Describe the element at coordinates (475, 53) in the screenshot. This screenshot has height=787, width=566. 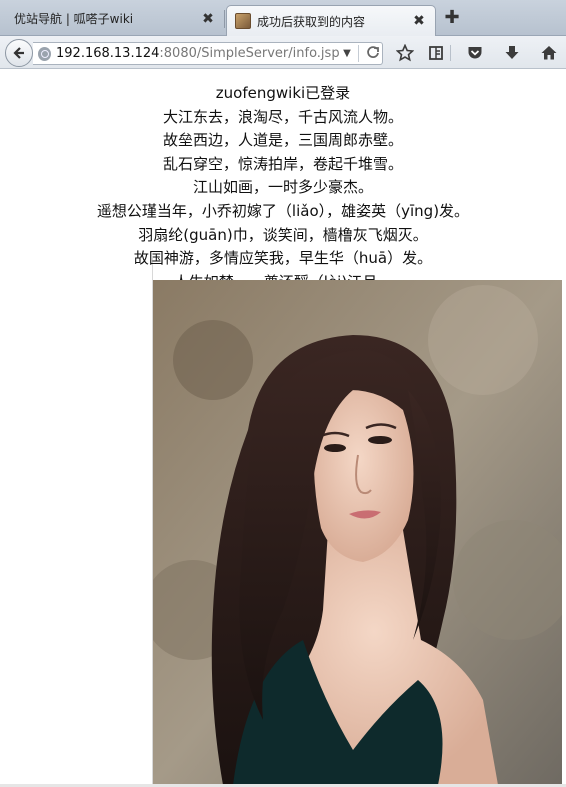
I see `pocket-icon` at that location.